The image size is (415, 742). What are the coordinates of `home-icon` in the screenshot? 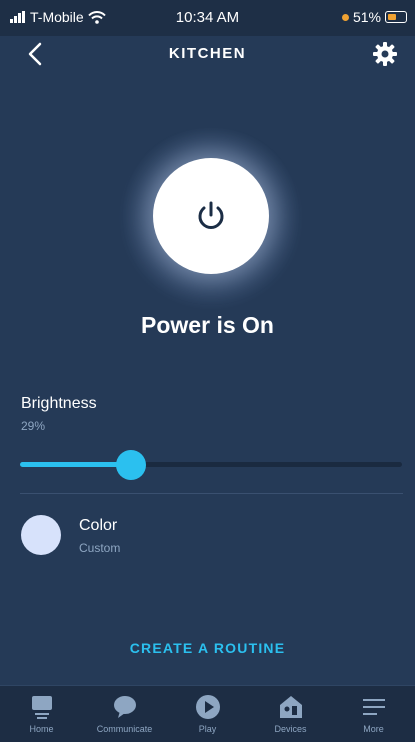 It's located at (42, 707).